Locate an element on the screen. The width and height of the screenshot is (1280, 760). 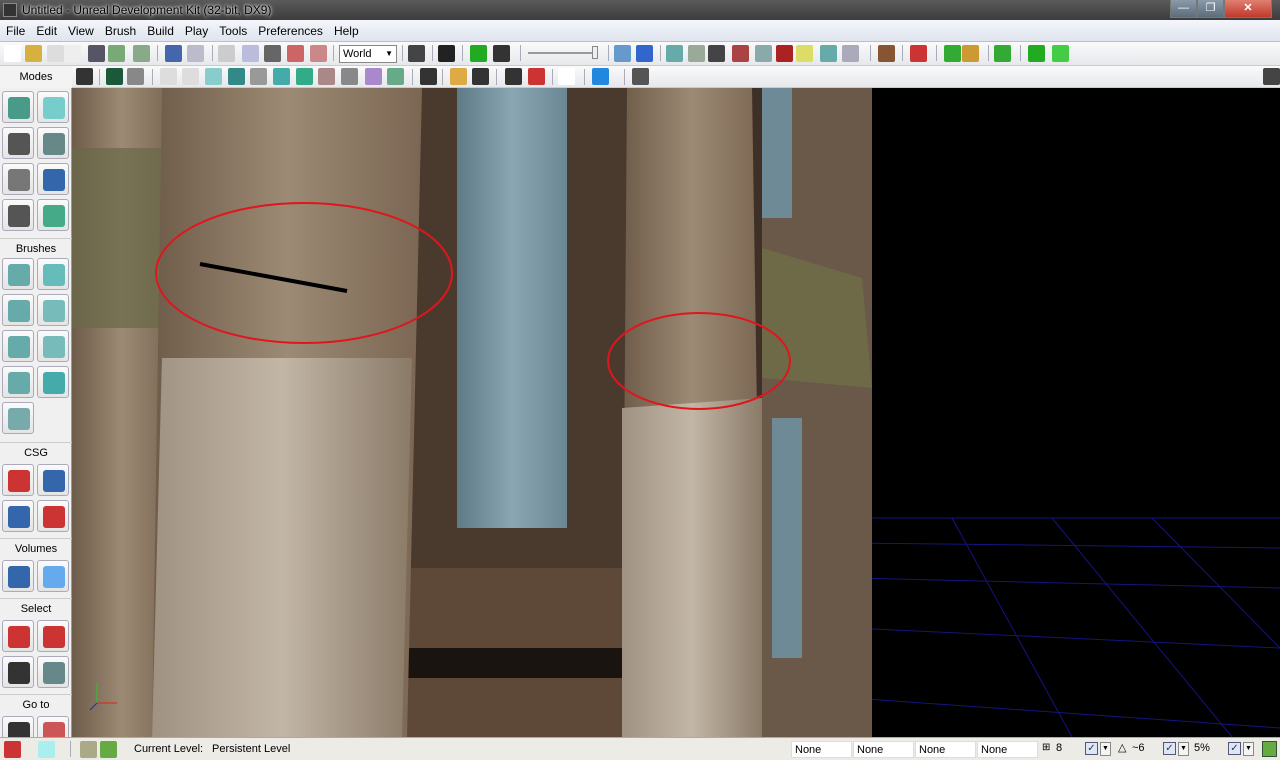
path-nodes-icon is located at coordinates (716, 53).